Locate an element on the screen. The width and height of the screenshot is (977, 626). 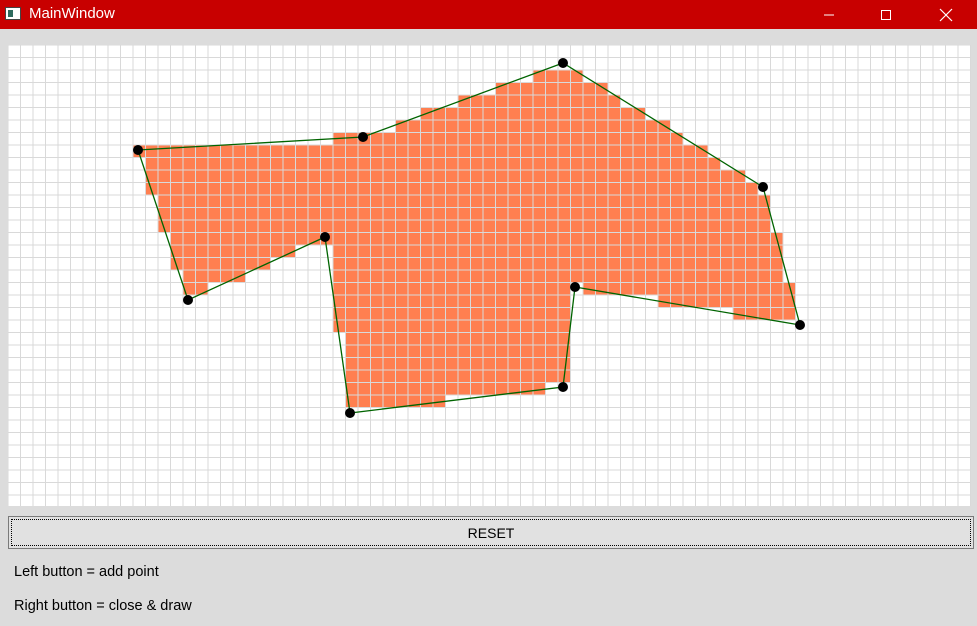
instruction-left-button: Left button = add point is located at coordinates (86, 572).